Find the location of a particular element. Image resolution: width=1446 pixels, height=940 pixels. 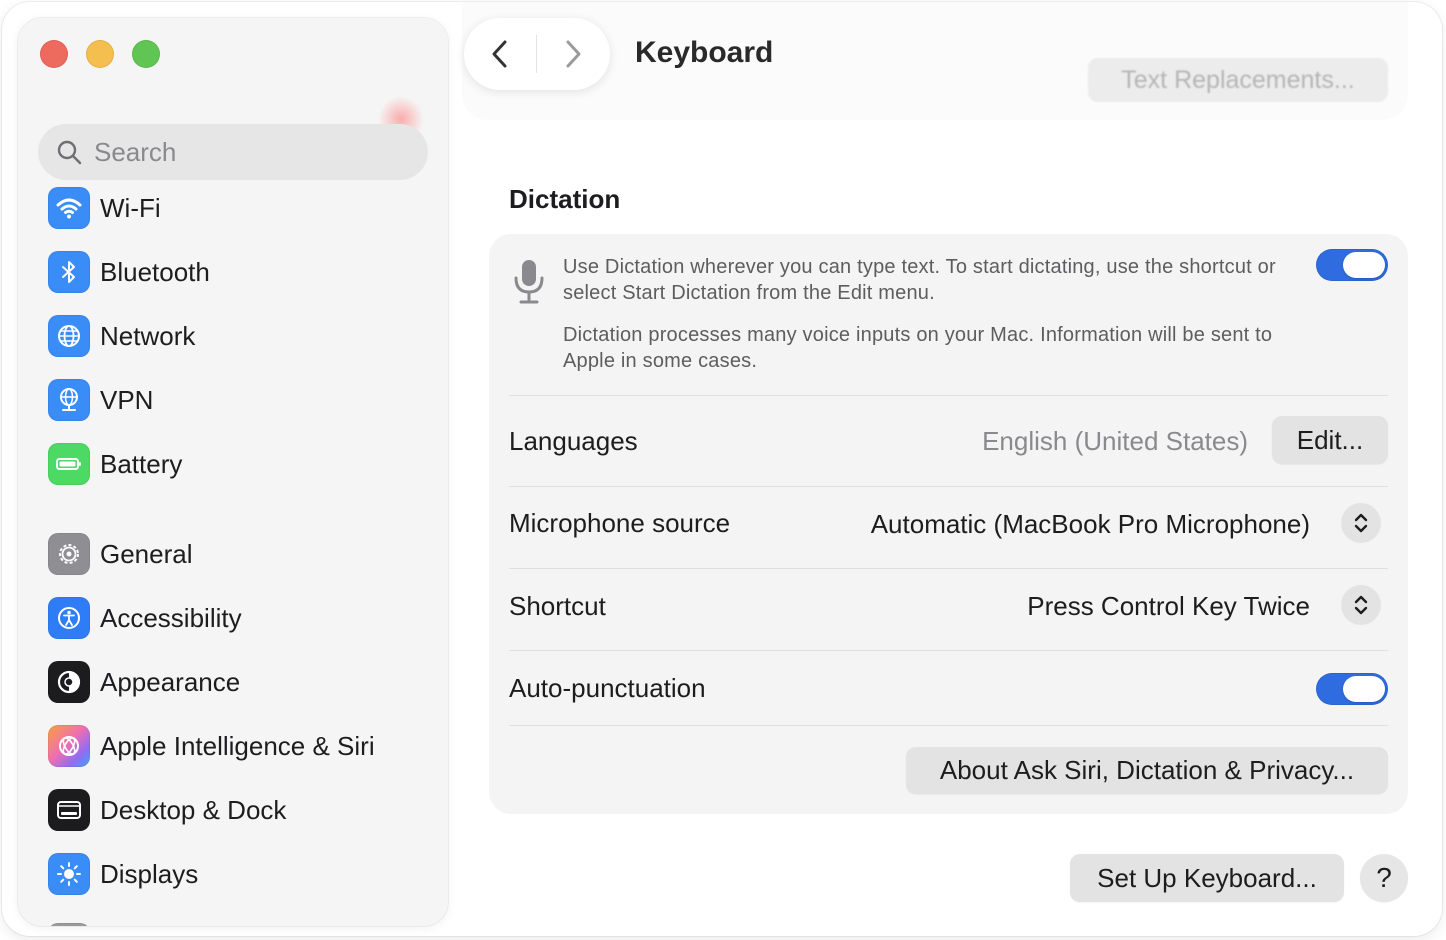

accessibility-icon is located at coordinates (69, 618).